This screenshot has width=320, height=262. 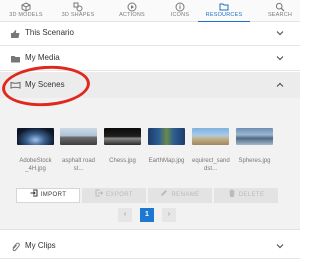 I want to click on tab-actions: ACTIONS, so click(x=132, y=11).